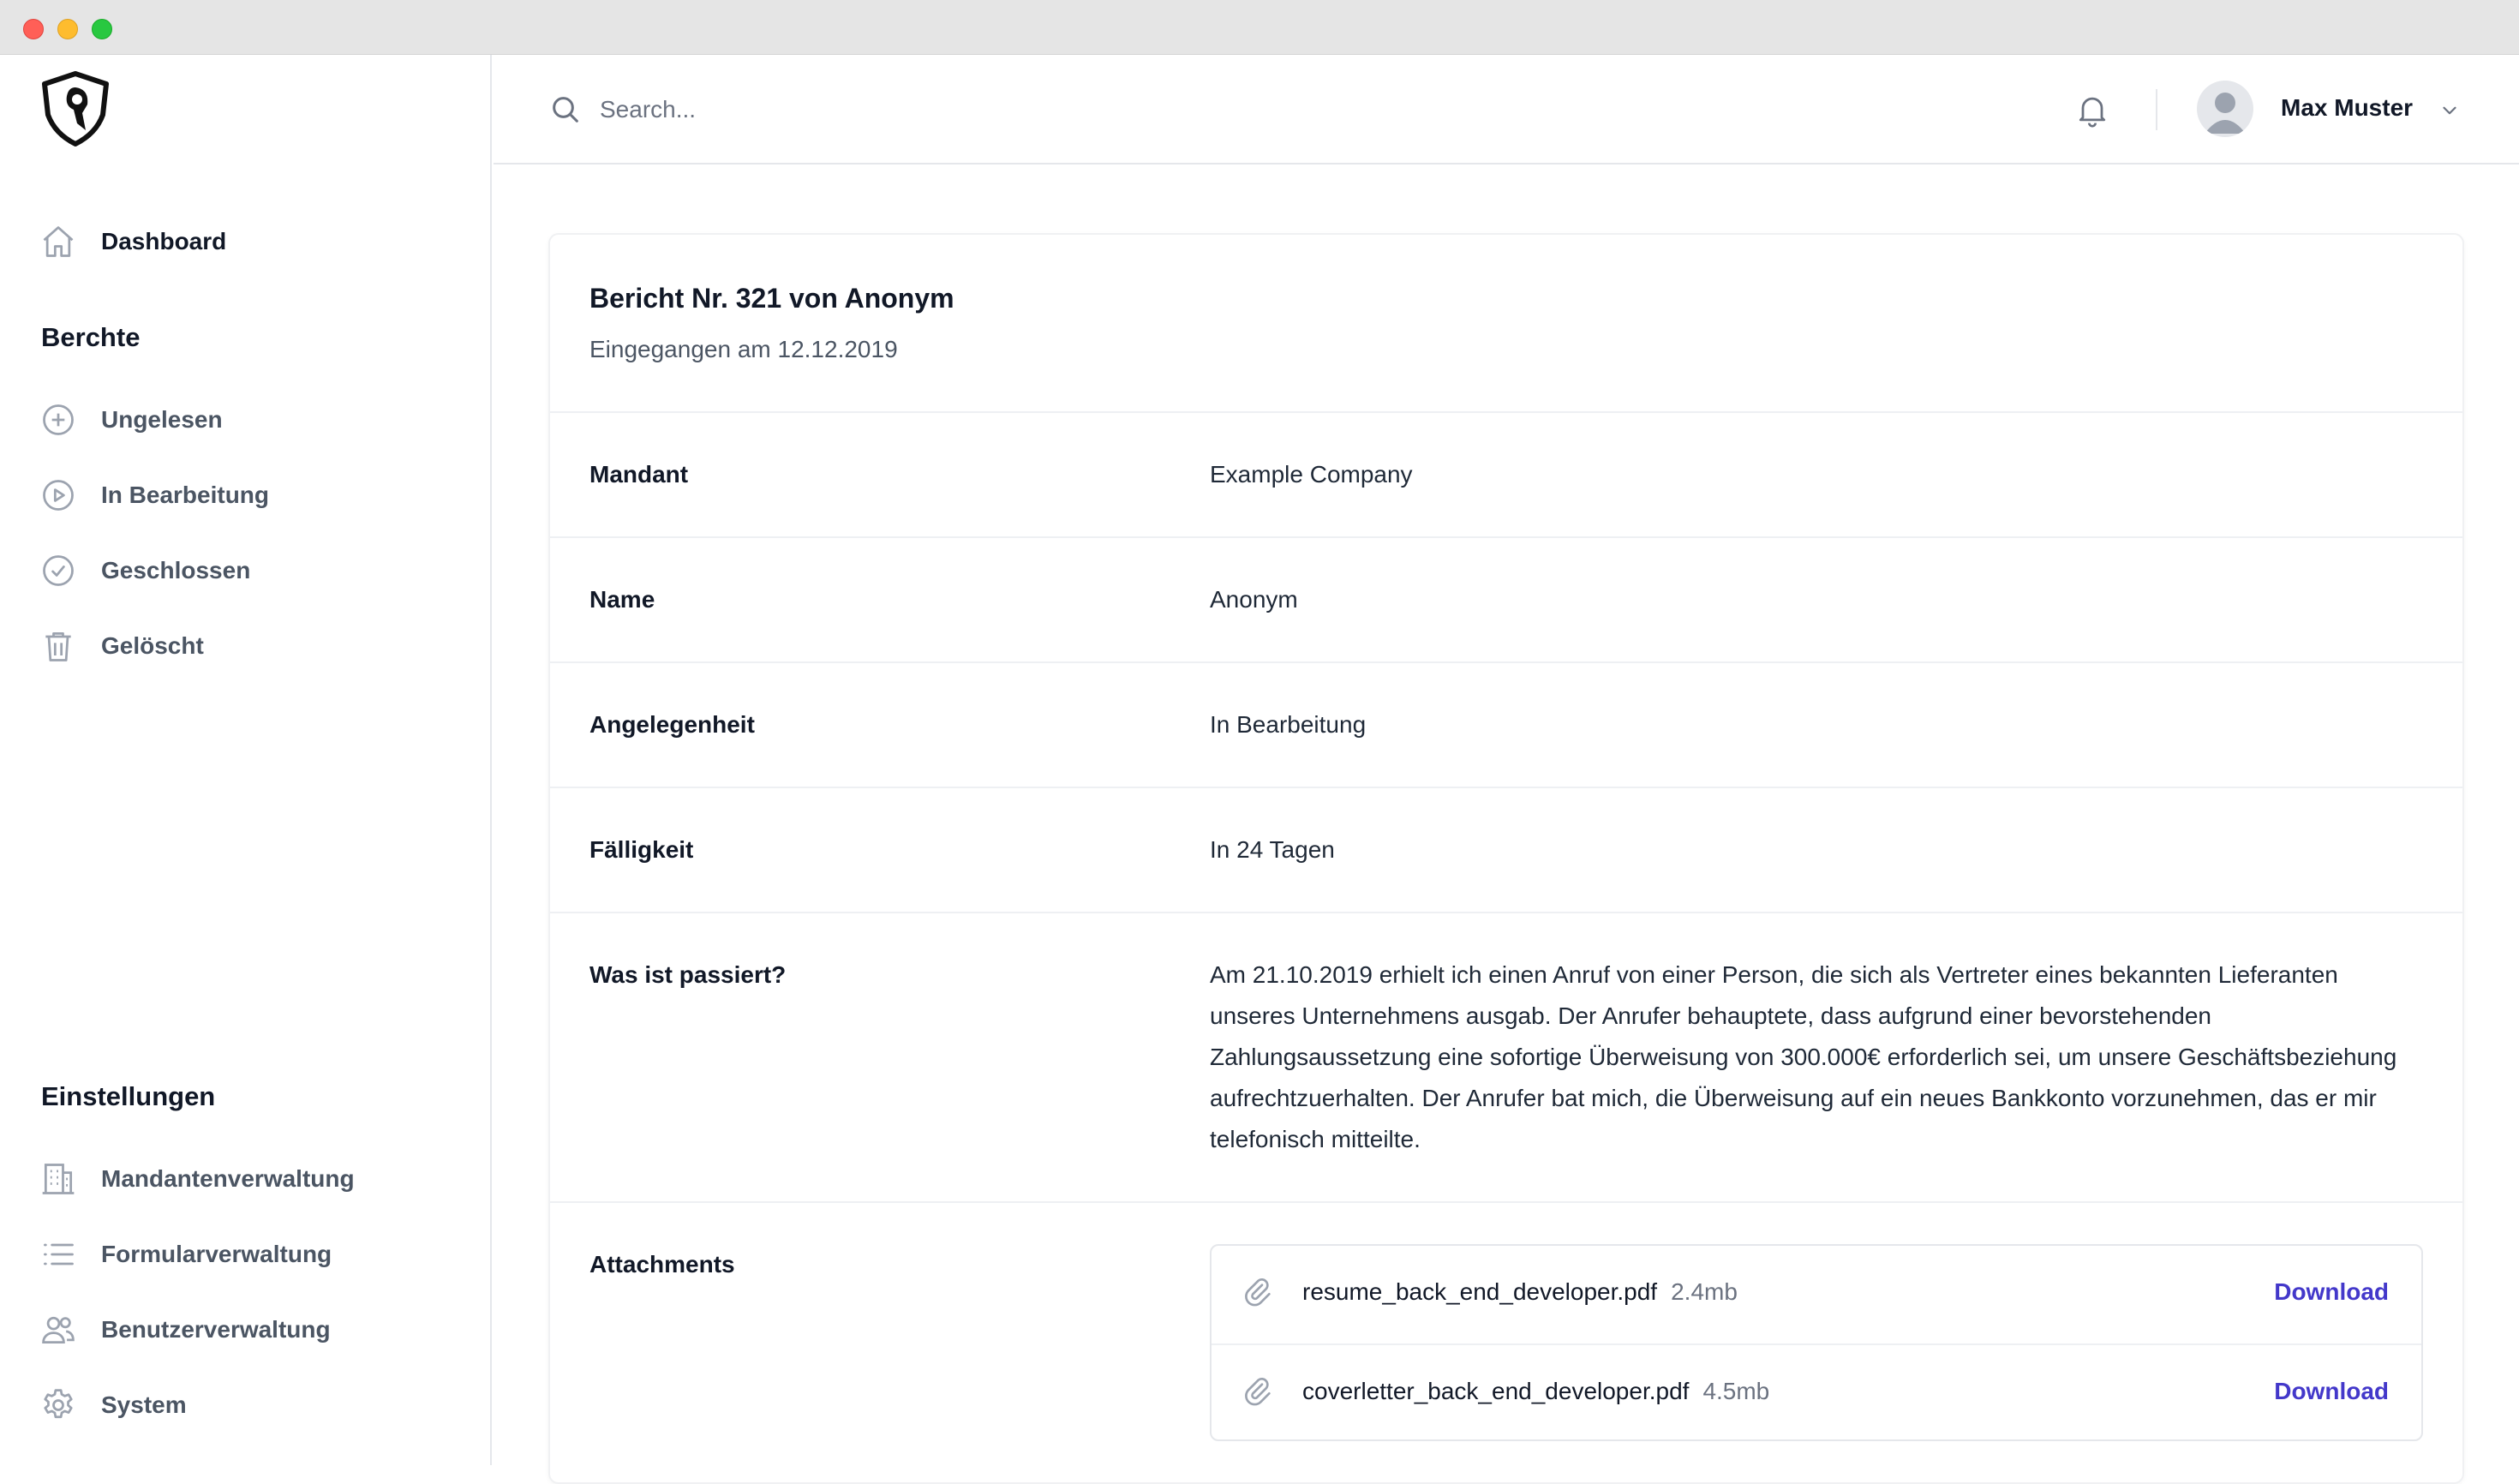 Image resolution: width=2519 pixels, height=1484 pixels. Describe the element at coordinates (2449, 110) in the screenshot. I see `chevron-down-icon` at that location.